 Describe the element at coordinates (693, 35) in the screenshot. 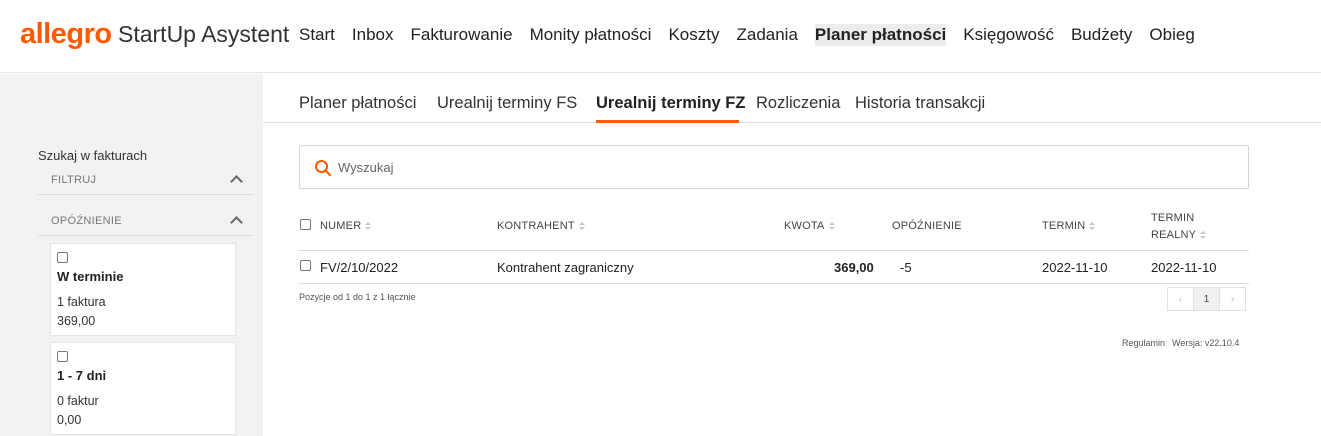

I see `nav-koszty: Koszty` at that location.